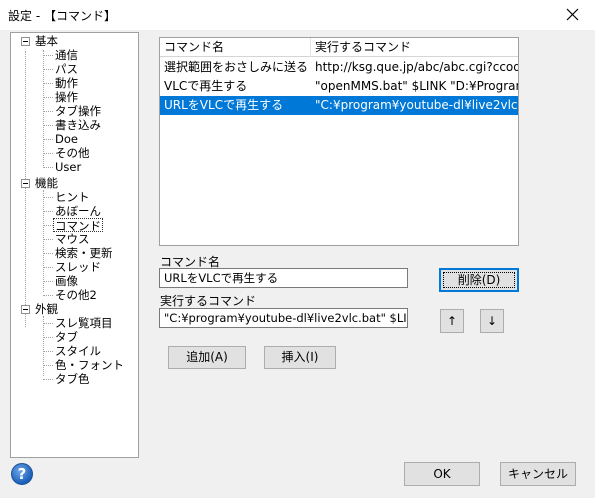 This screenshot has height=498, width=595. I want to click on tree-item: User, so click(68, 167).